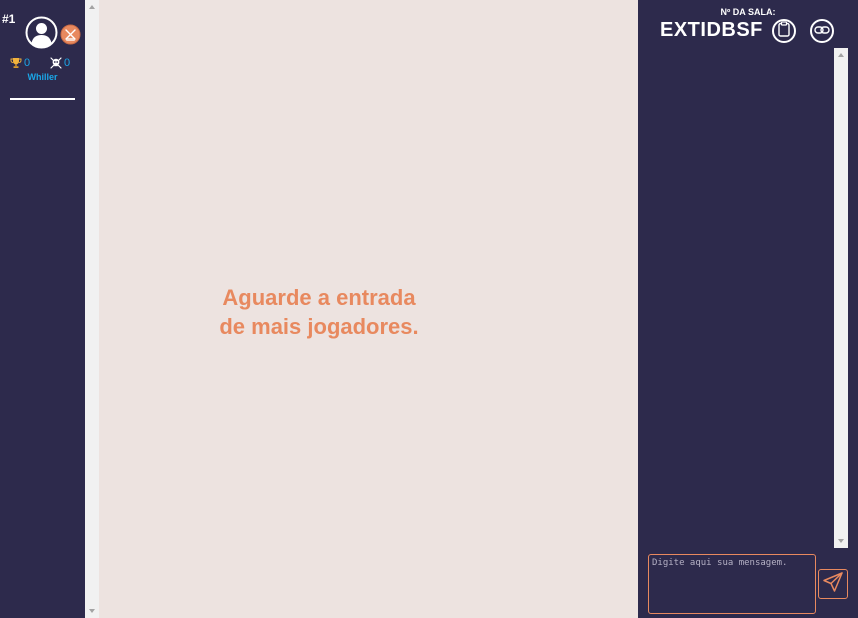  Describe the element at coordinates (841, 298) in the screenshot. I see `chat-scrollbar` at that location.